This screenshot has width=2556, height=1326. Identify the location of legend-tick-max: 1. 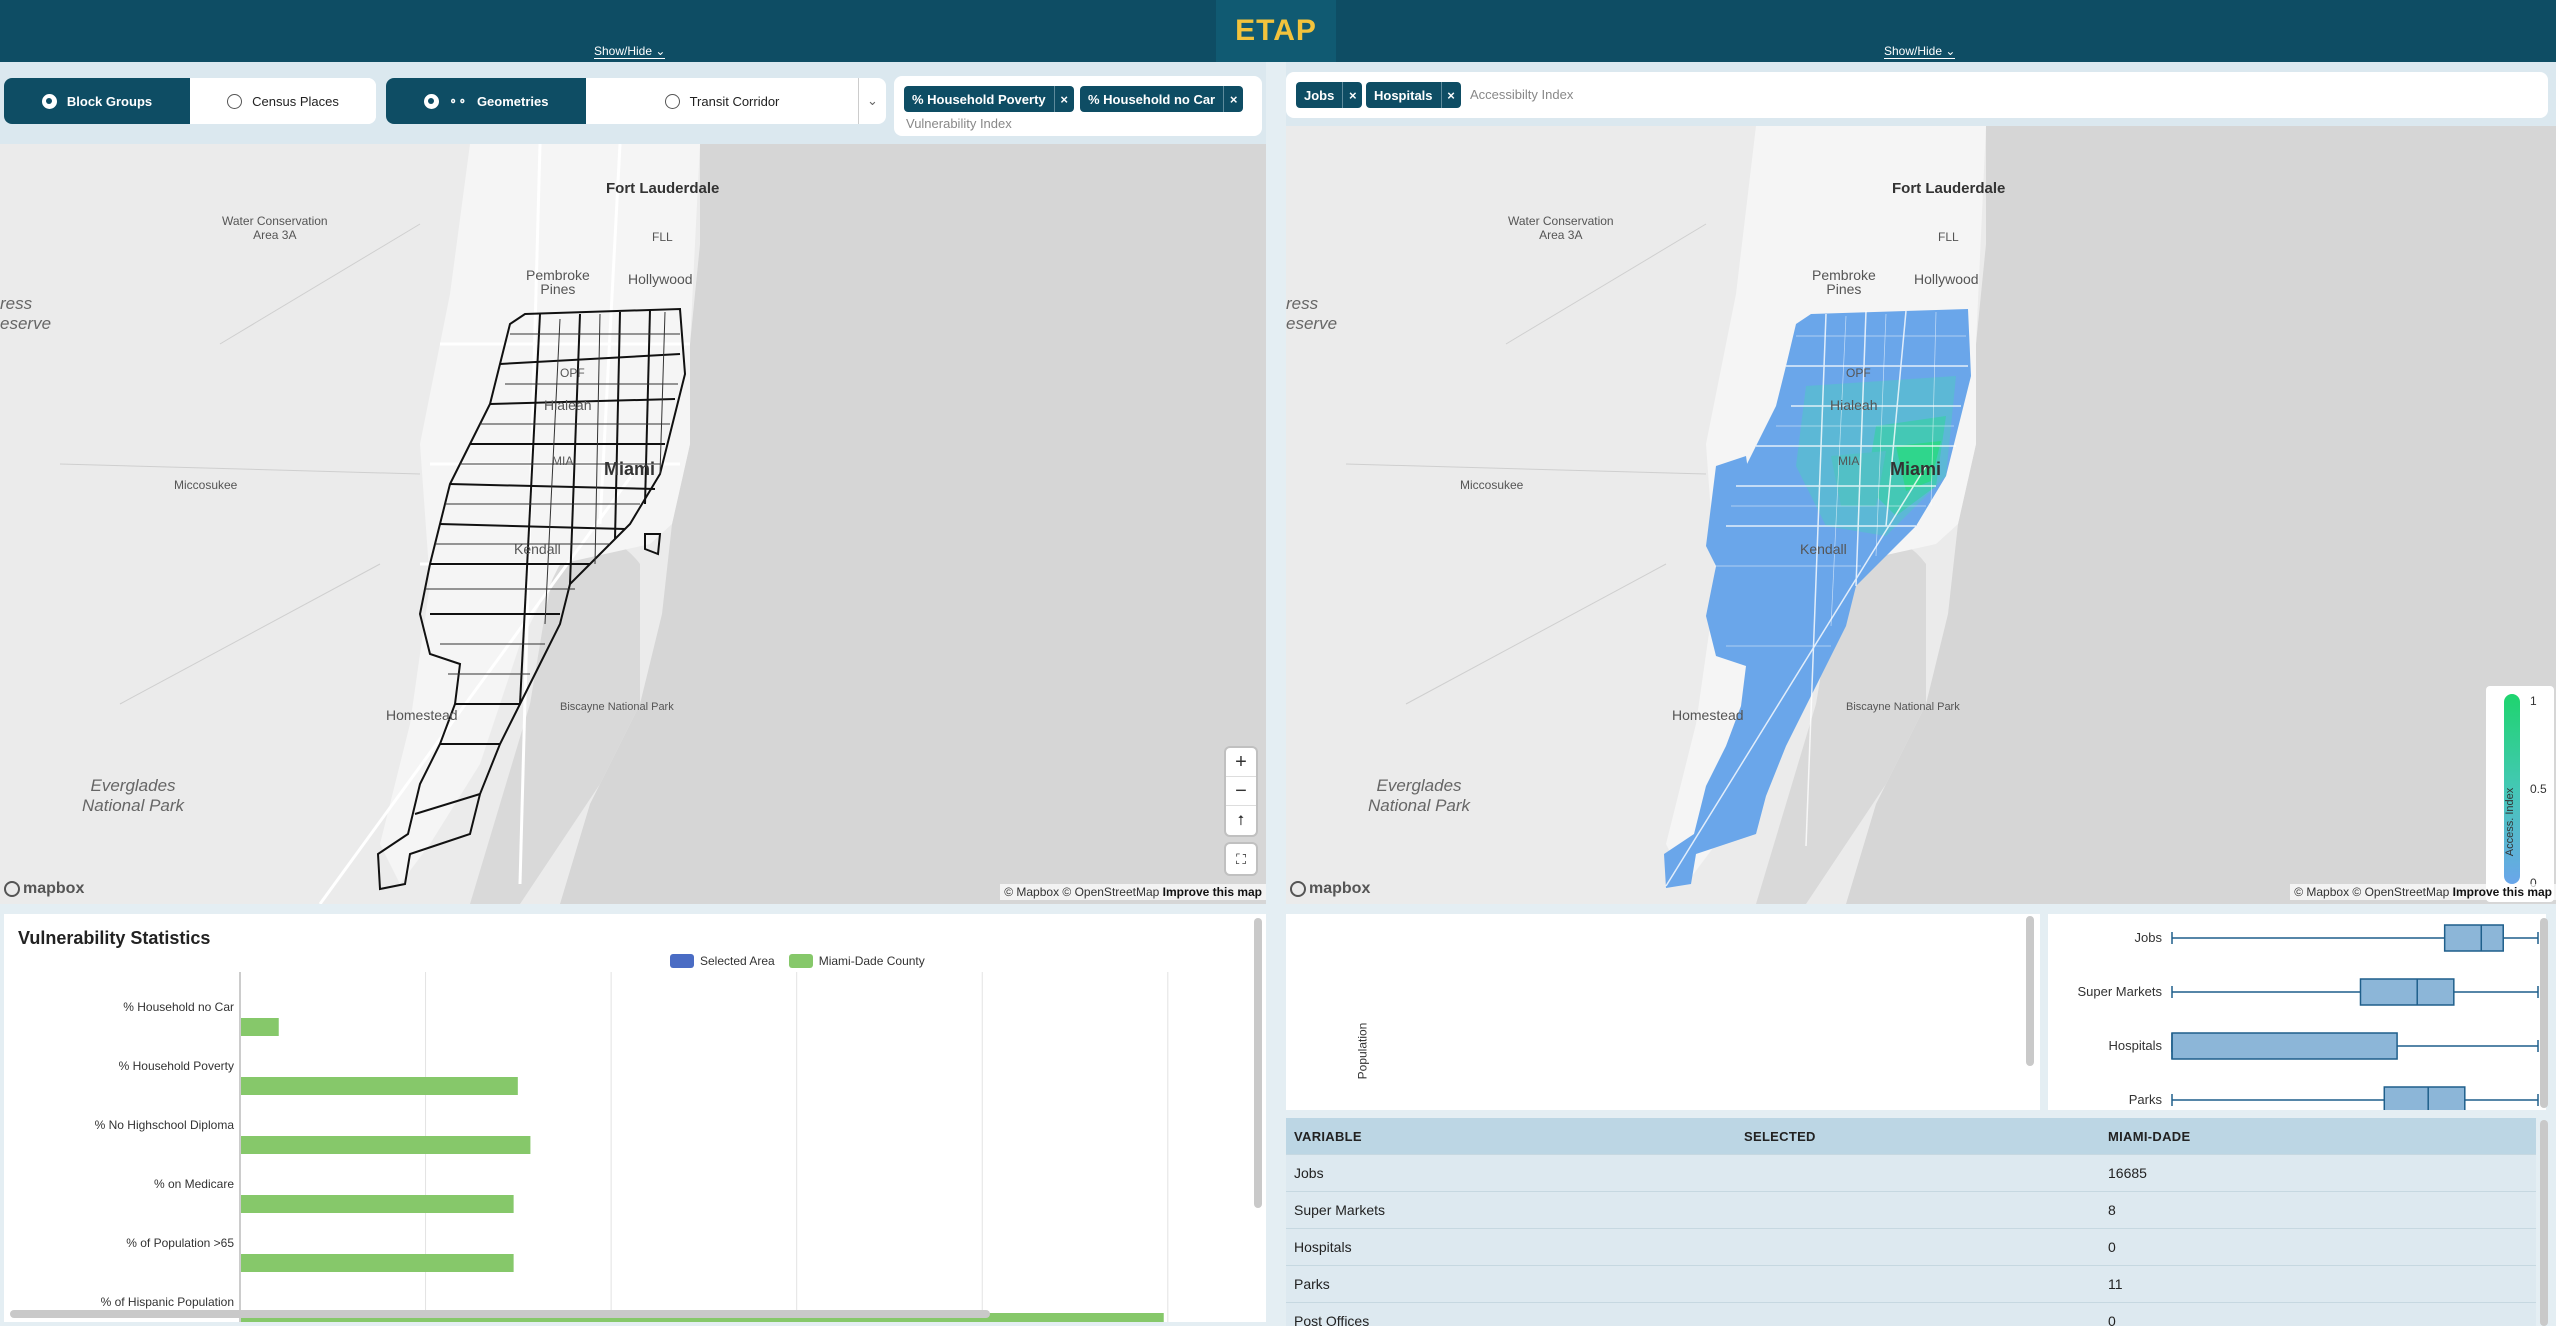
(2533, 701).